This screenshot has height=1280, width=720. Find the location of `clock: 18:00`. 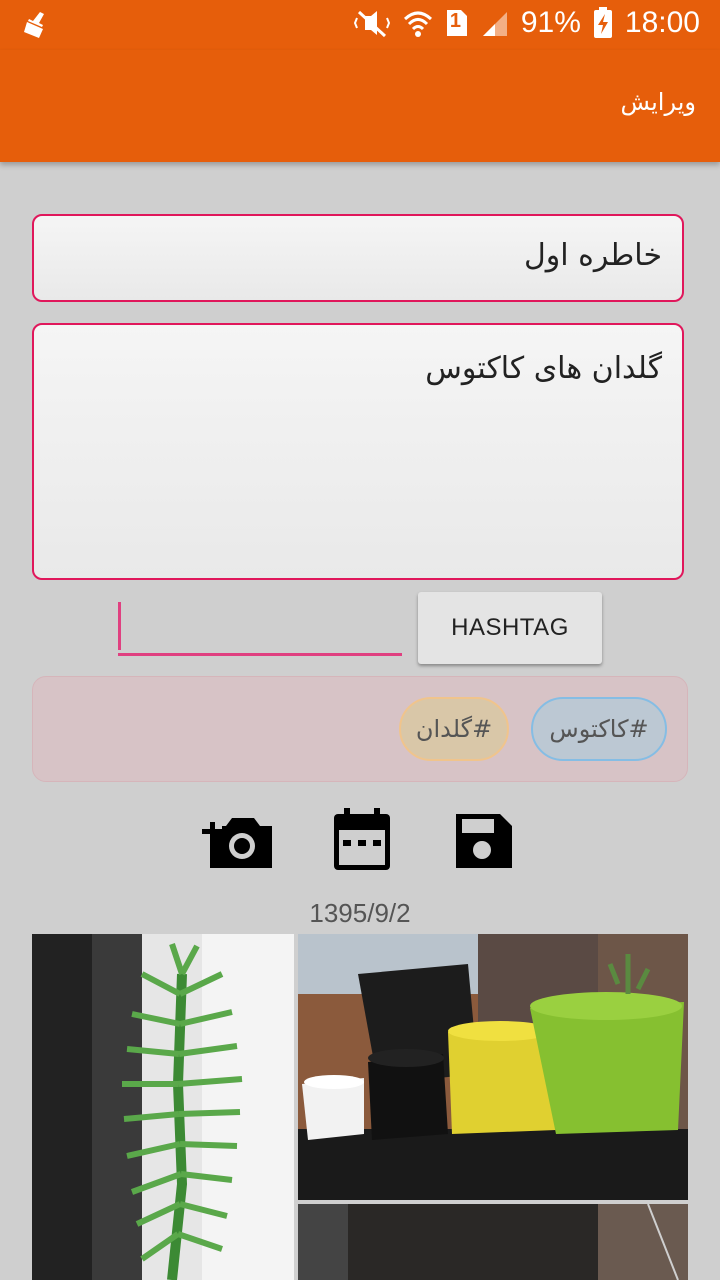

clock: 18:00 is located at coordinates (662, 22).